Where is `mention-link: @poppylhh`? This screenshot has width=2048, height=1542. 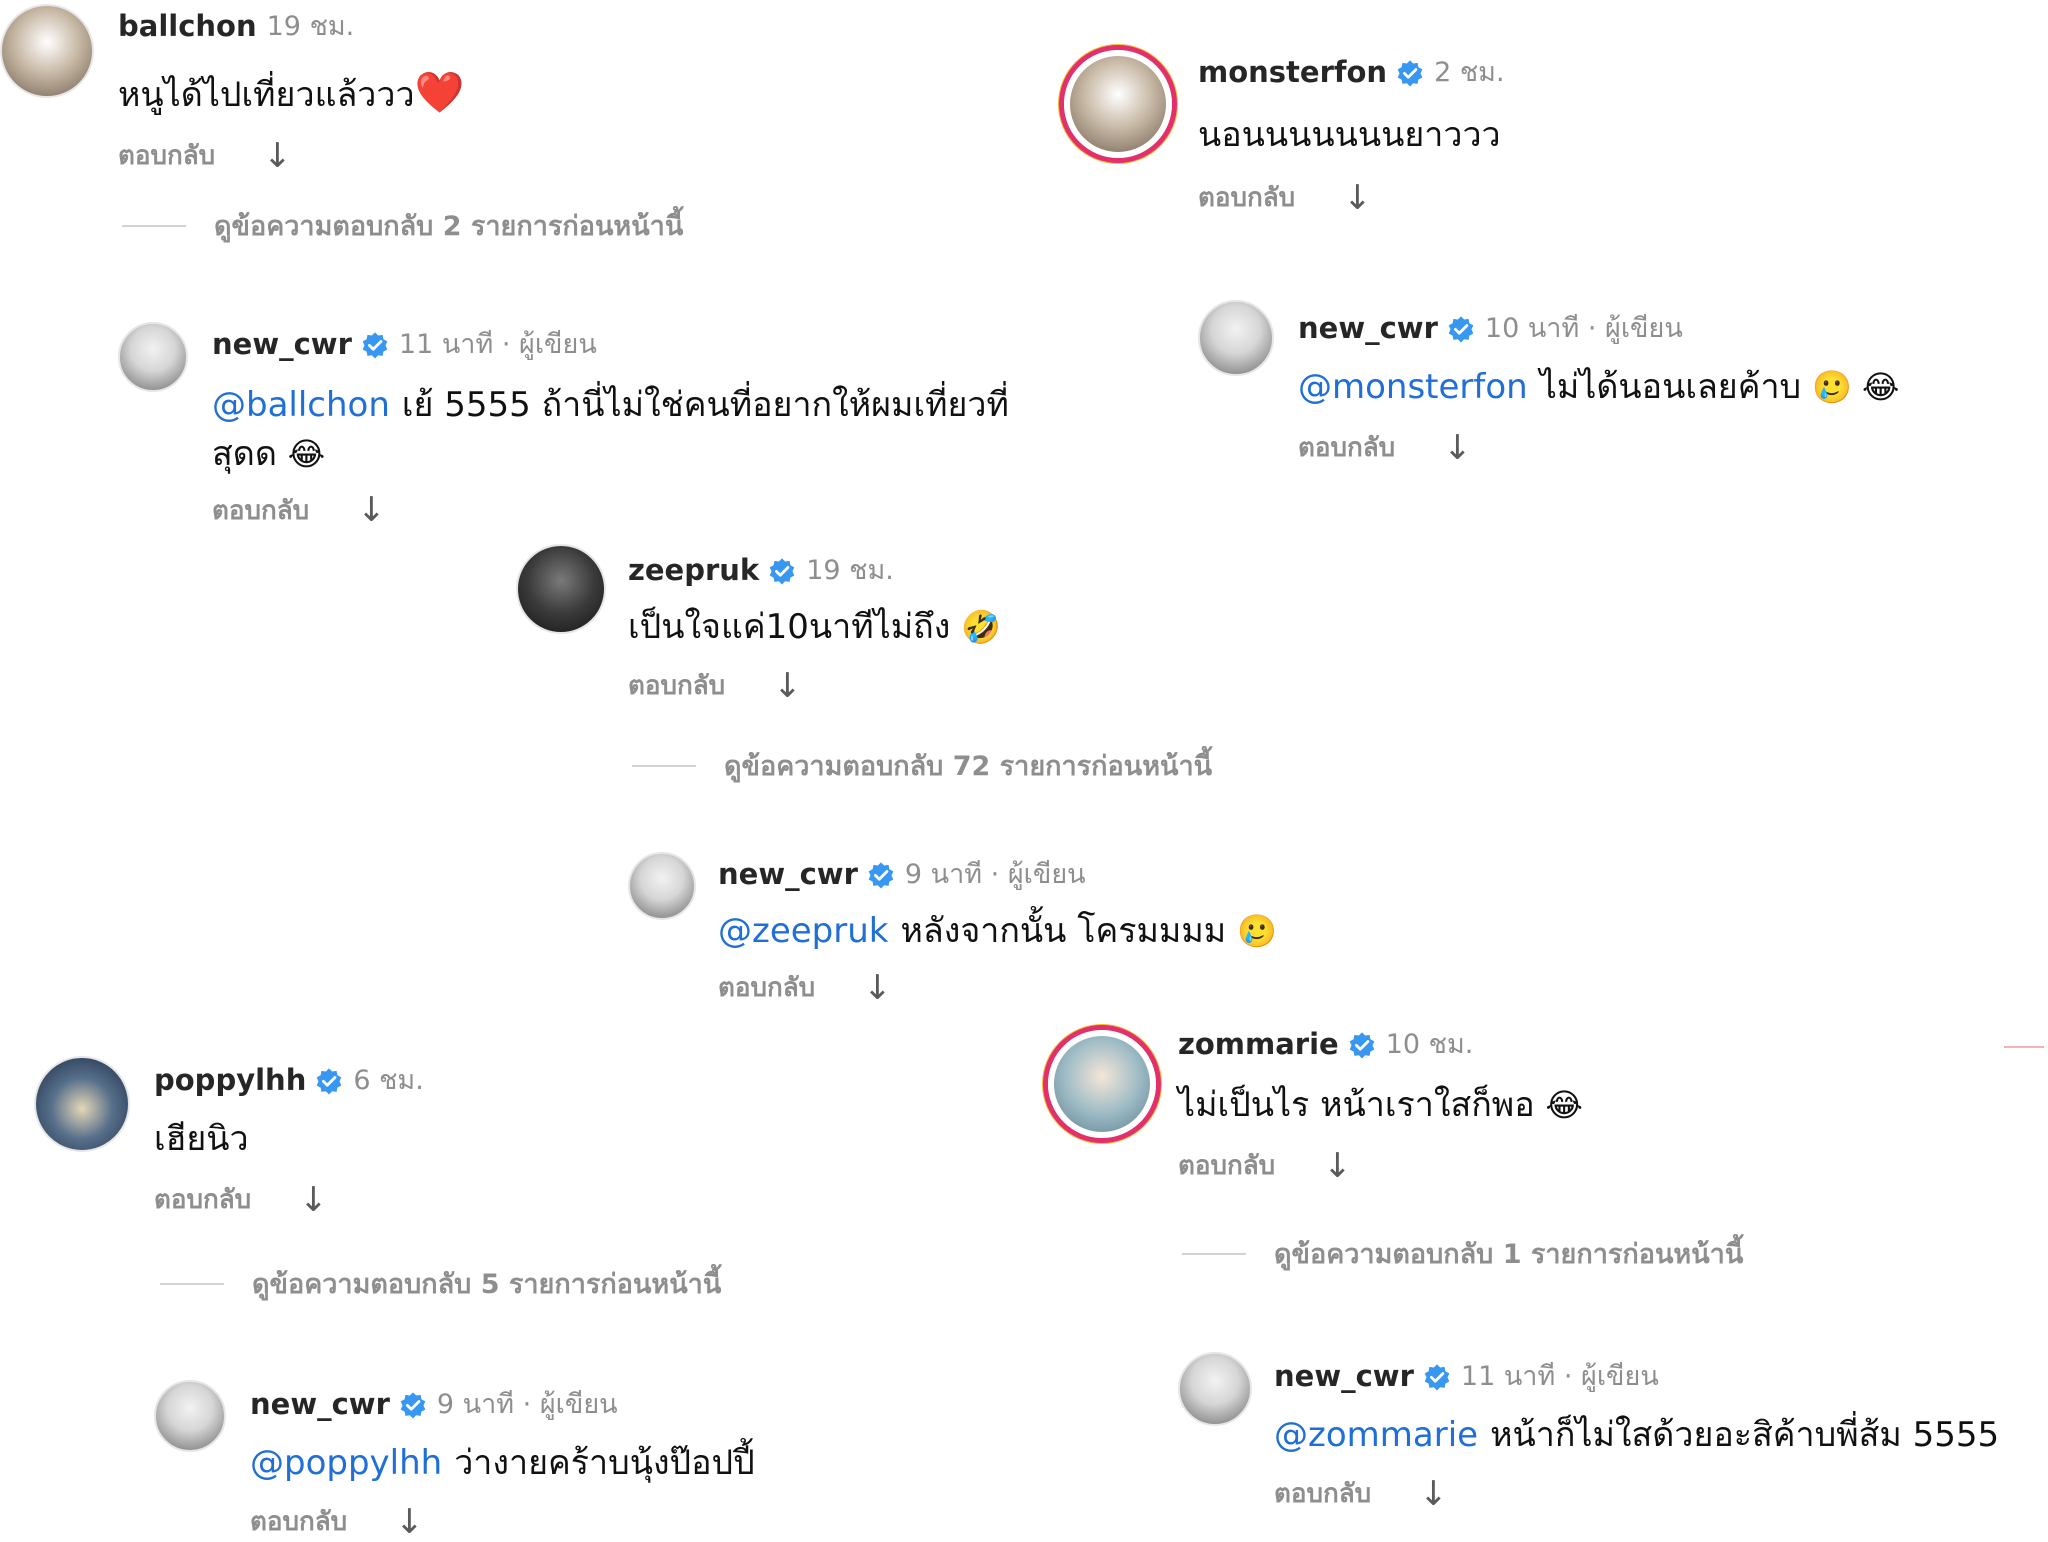 mention-link: @poppylhh is located at coordinates (346, 1463).